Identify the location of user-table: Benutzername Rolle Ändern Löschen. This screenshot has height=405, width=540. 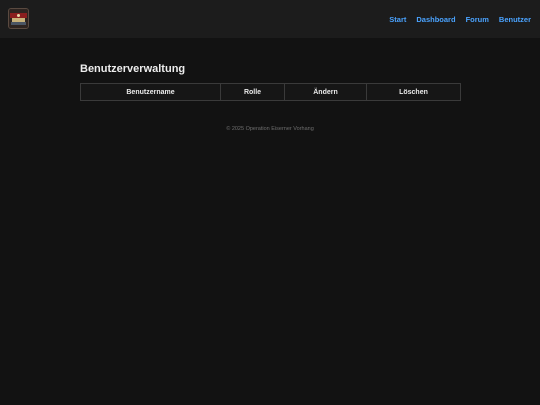
(270, 92).